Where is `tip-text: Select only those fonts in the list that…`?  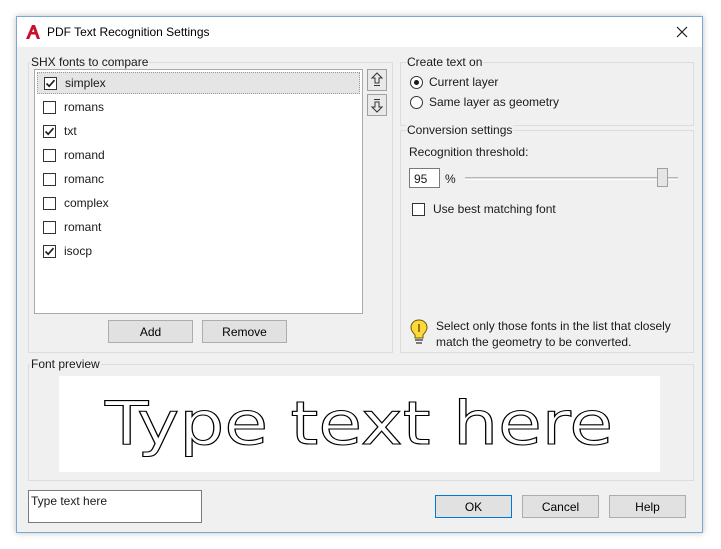 tip-text: Select only those fonts in the list that… is located at coordinates (553, 334).